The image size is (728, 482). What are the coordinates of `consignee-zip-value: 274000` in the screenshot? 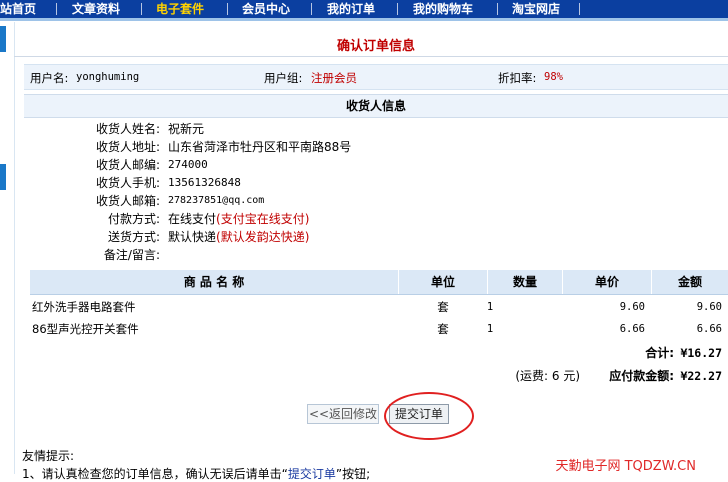 It's located at (188, 164).